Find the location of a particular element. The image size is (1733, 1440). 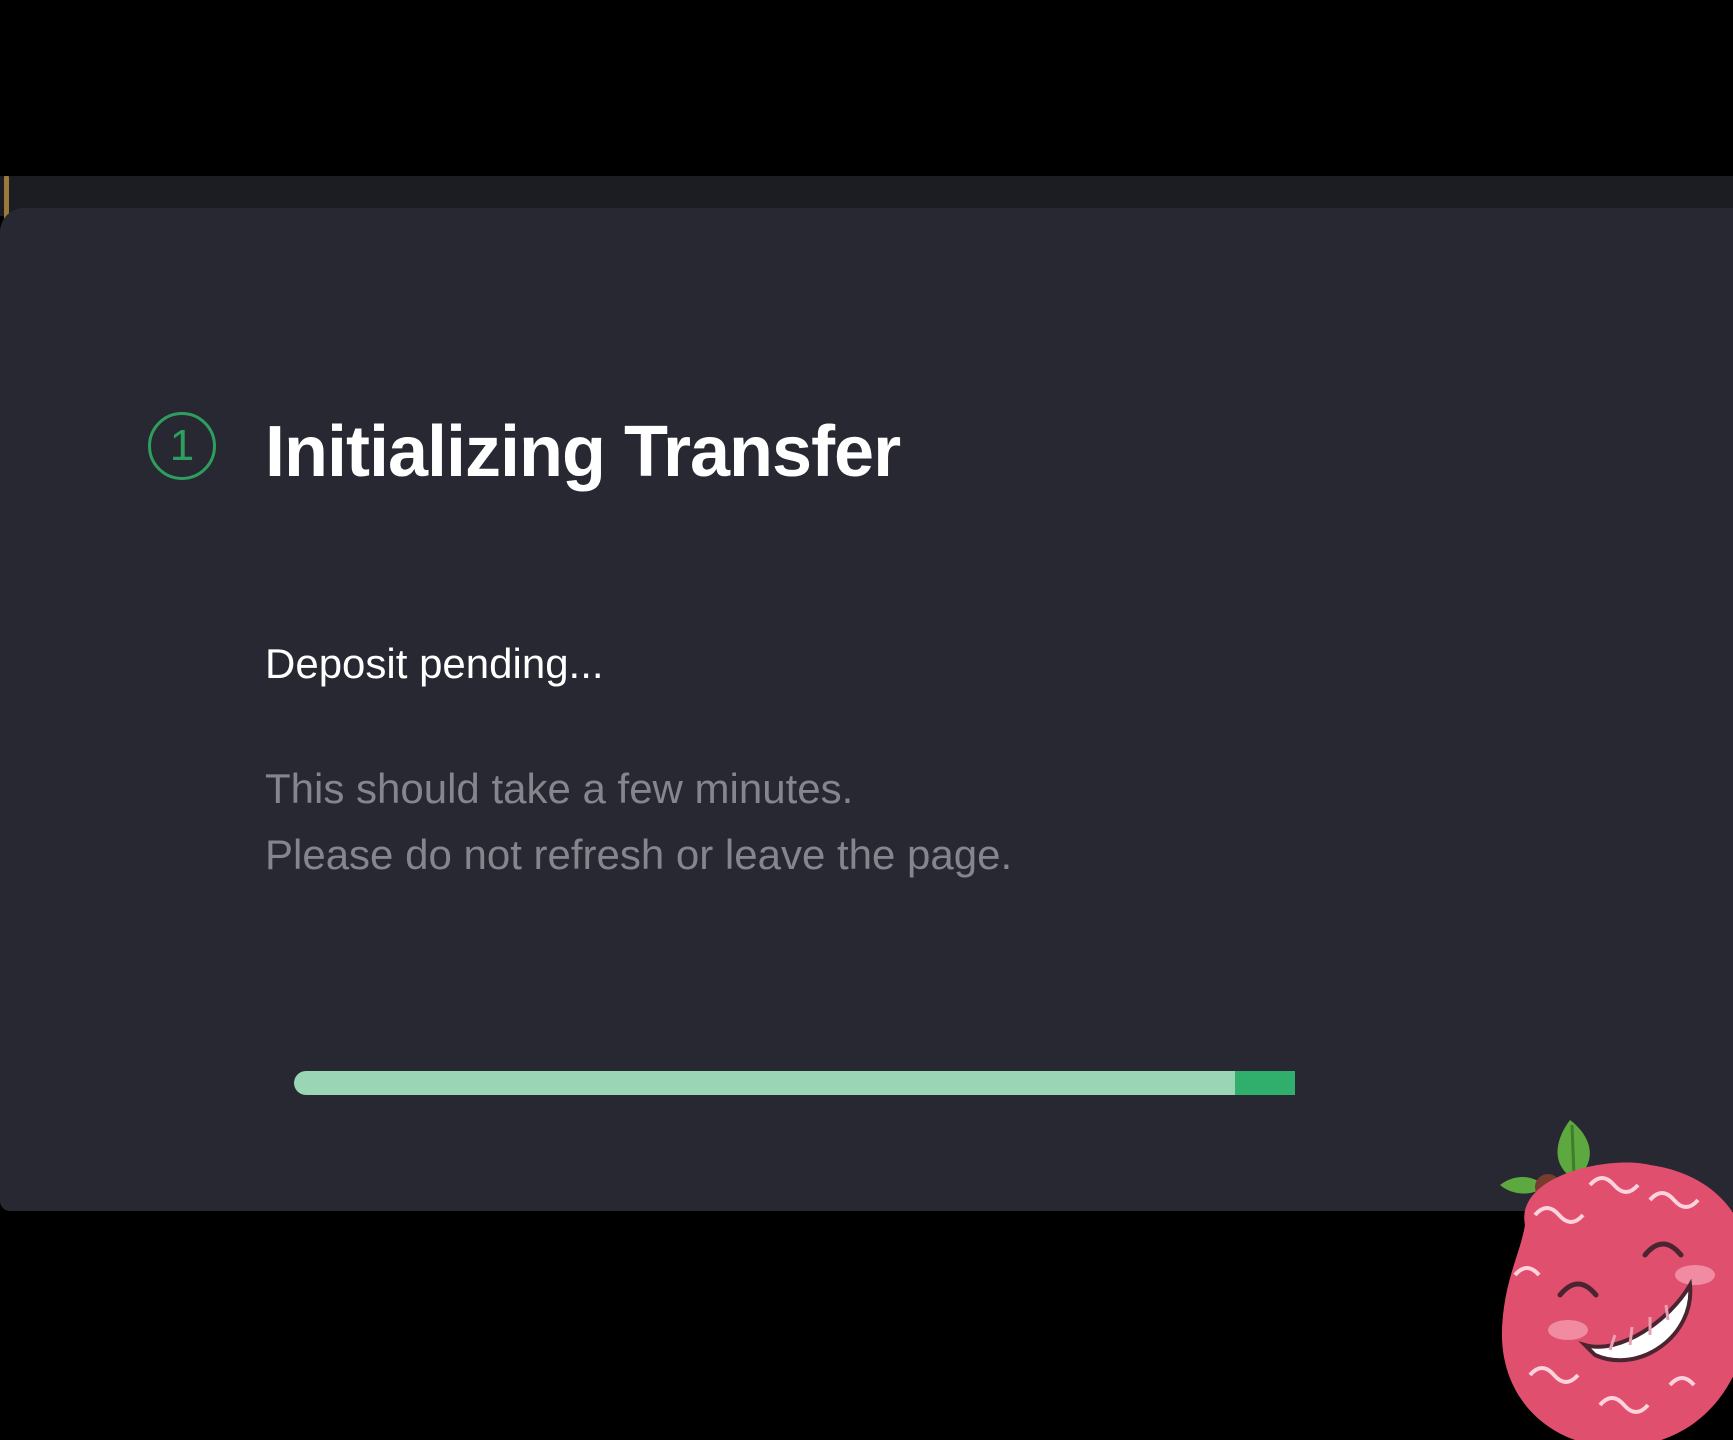

step-number-icon: 1 is located at coordinates (182, 446).